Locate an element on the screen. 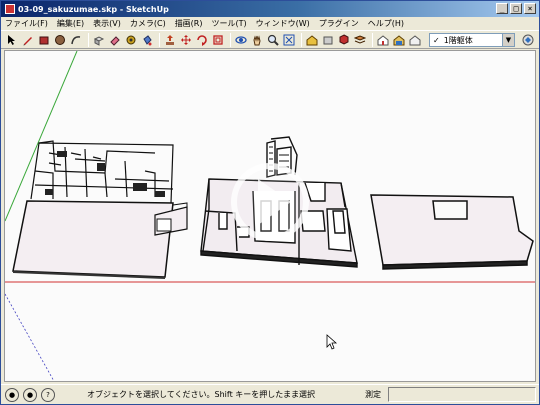 This screenshot has height=405, width=540. main-toolbar: ✓ 1階躯体 ▼ is located at coordinates (270, 39).